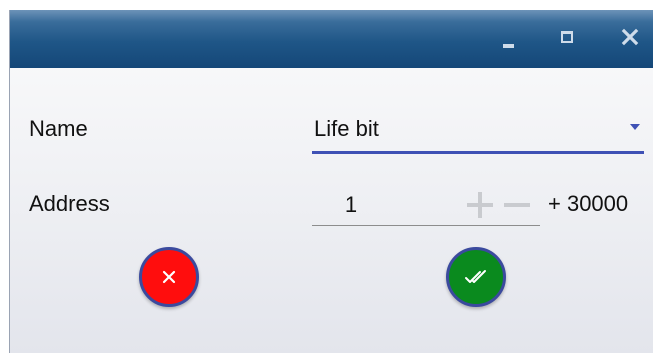 The width and height of the screenshot is (653, 353). I want to click on minimize-button, so click(508, 37).